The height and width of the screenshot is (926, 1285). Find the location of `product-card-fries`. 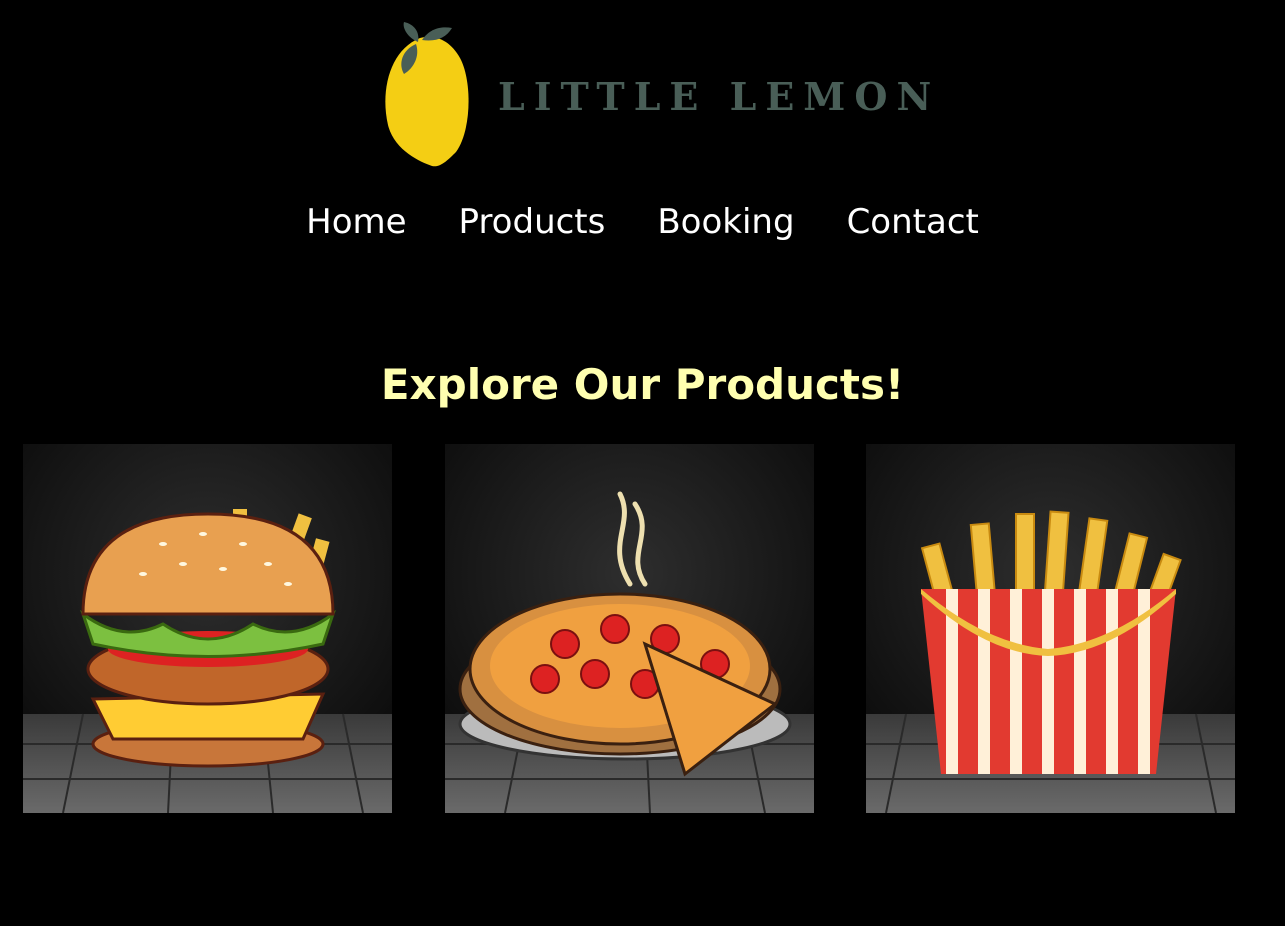

product-card-fries is located at coordinates (1050, 628).